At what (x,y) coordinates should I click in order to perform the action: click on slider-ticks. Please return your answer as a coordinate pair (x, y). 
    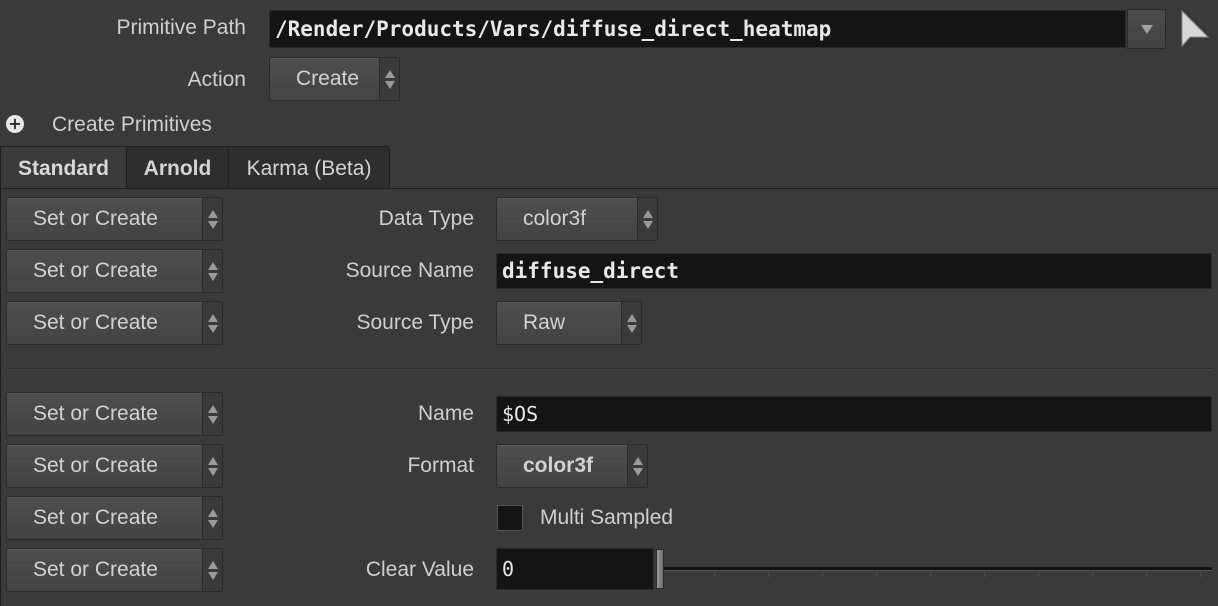
    Looking at the image, I should click on (936, 574).